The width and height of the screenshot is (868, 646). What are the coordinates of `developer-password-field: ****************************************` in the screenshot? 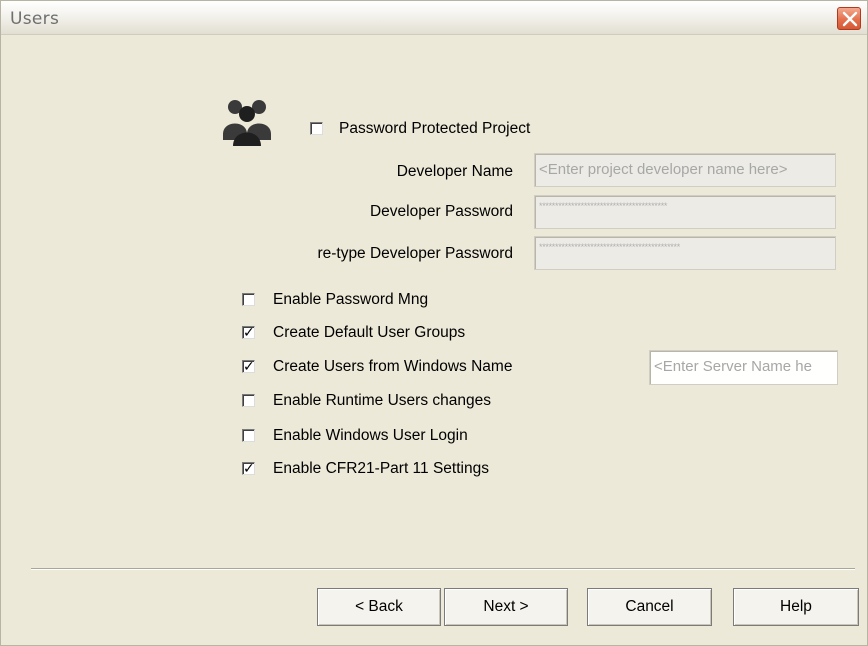 It's located at (685, 212).